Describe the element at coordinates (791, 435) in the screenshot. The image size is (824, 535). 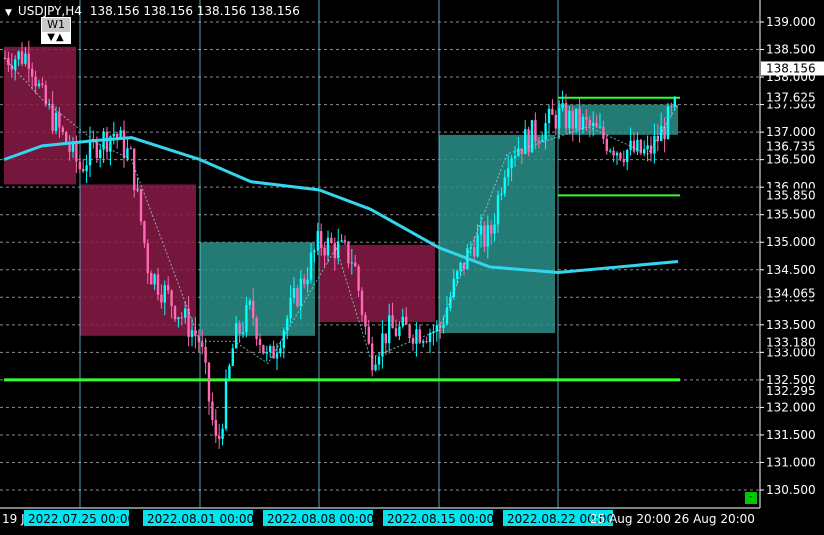
I see `price-tick-label: 131.500` at that location.